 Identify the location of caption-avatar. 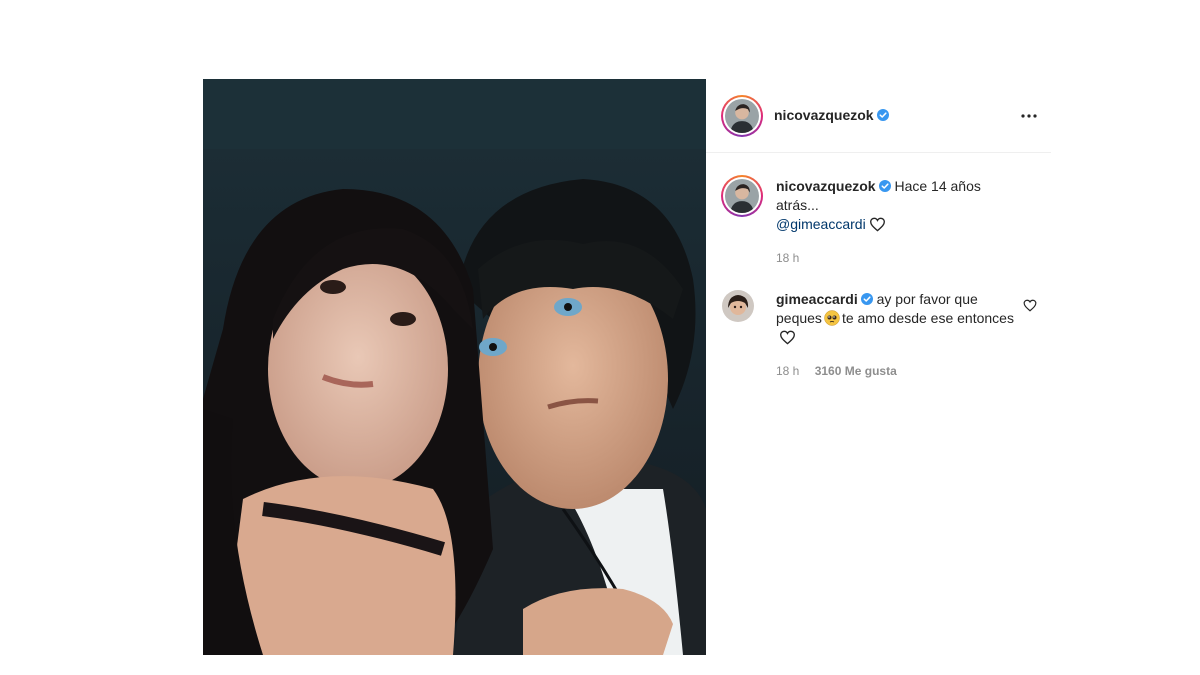
(742, 196).